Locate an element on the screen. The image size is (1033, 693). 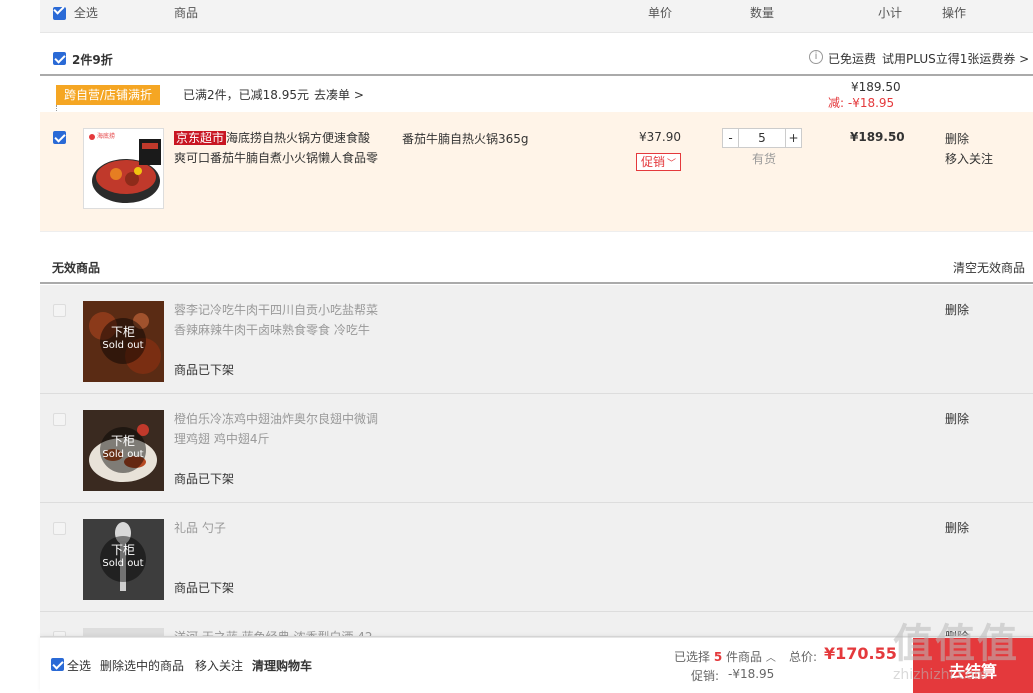
hotpot-image is located at coordinates (123, 168).